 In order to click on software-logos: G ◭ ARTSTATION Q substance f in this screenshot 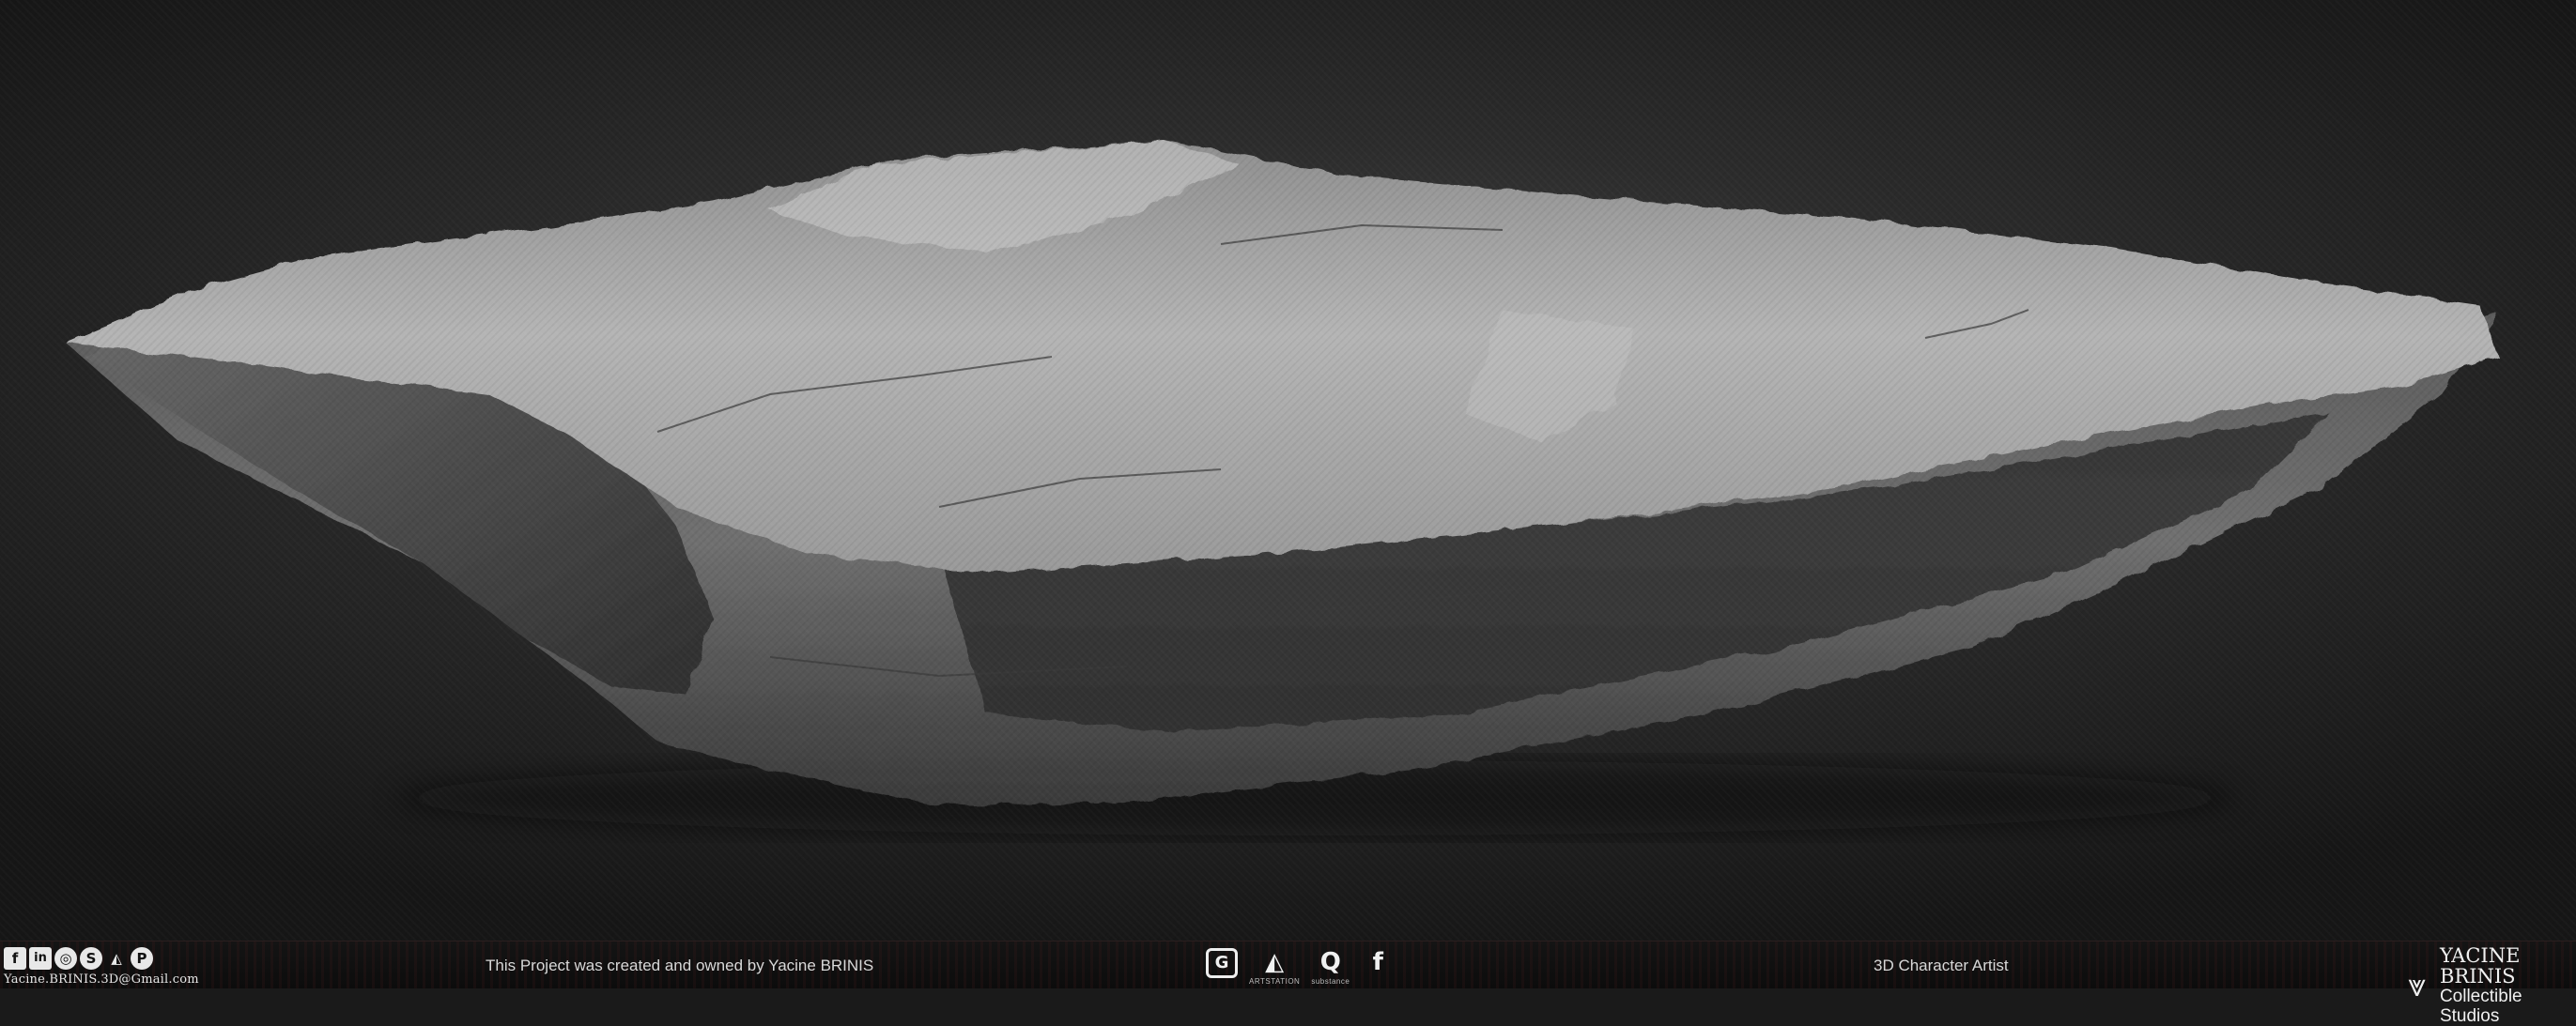, I will do `click(1300, 967)`.